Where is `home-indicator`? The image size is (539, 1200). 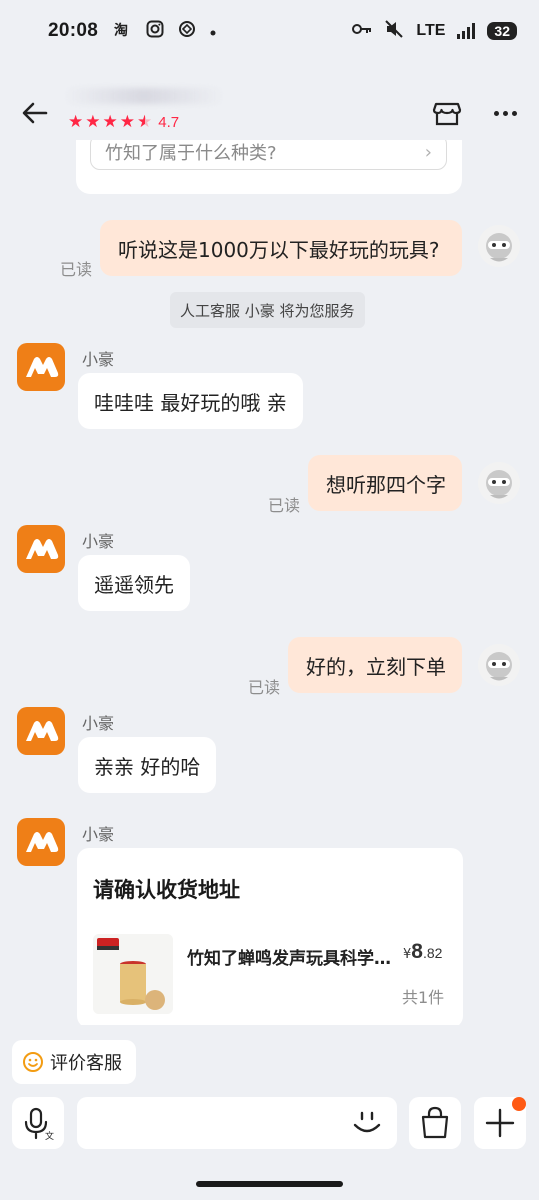
home-indicator is located at coordinates (269, 1184).